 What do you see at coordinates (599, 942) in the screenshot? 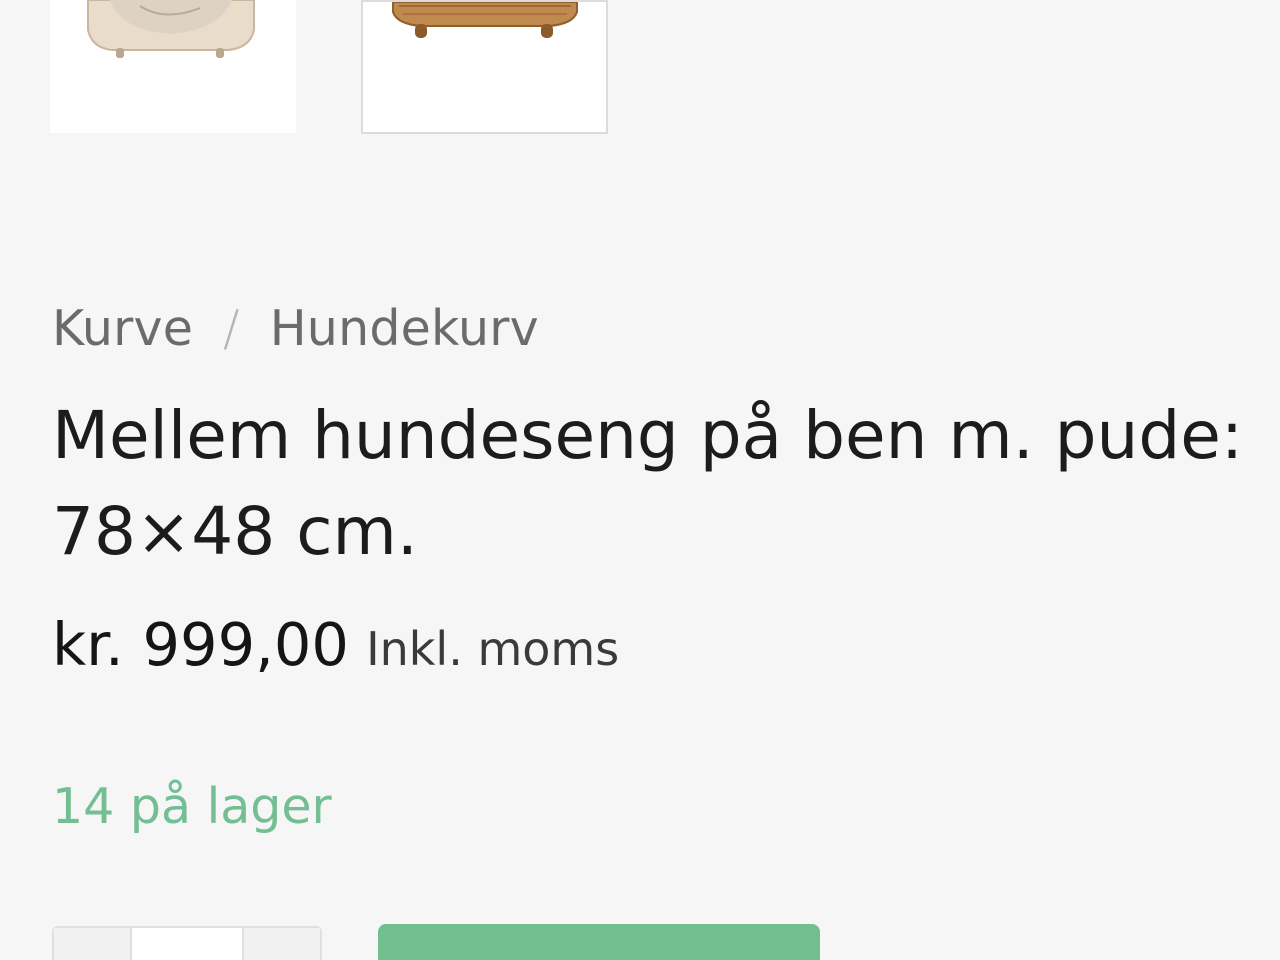
I see `add-to-cart-button` at bounding box center [599, 942].